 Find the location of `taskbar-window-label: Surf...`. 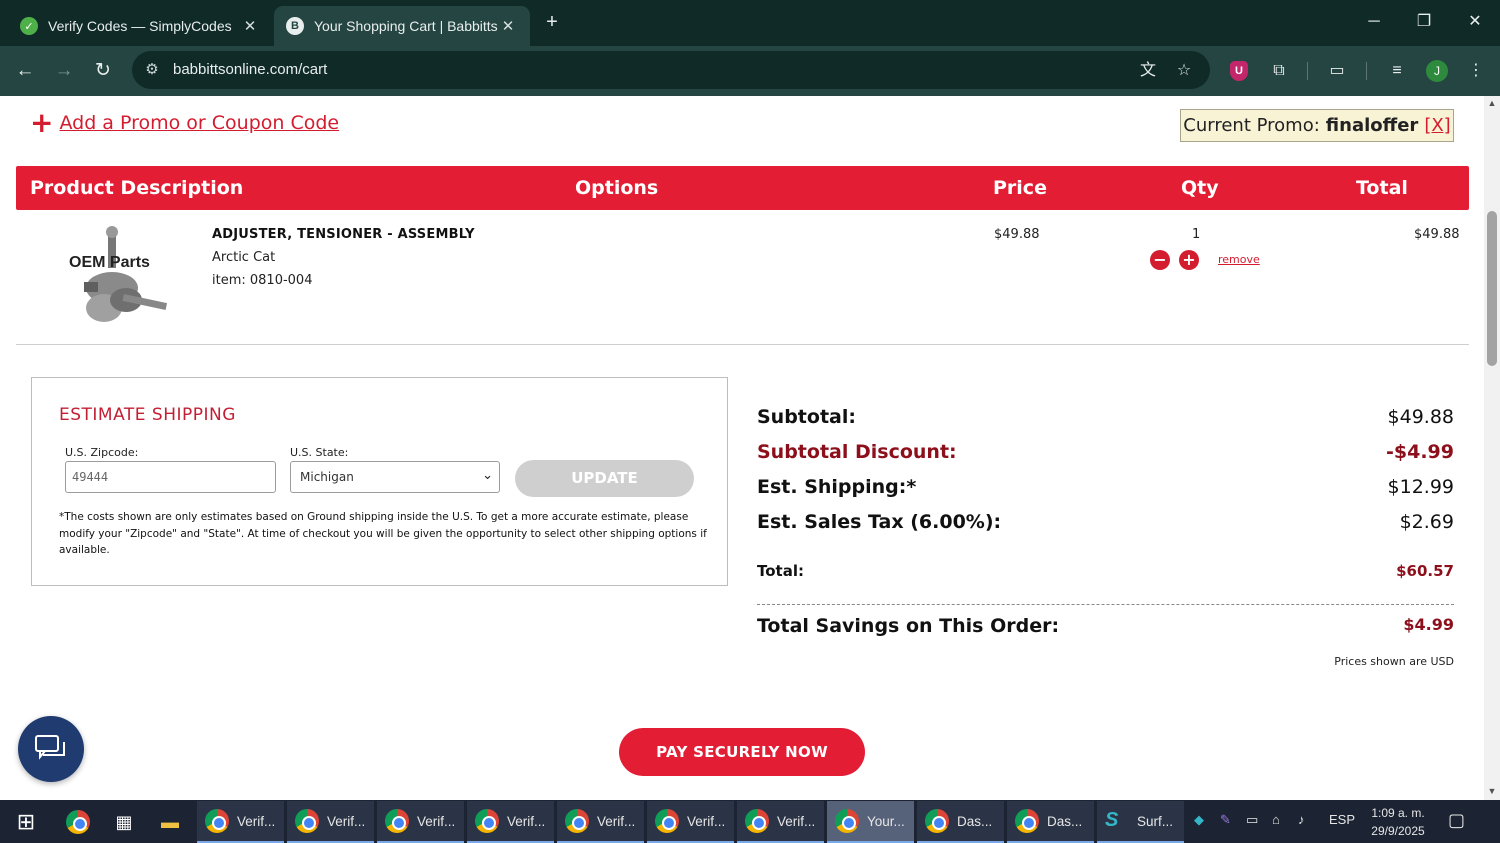

taskbar-window-label: Surf... is located at coordinates (1155, 821).